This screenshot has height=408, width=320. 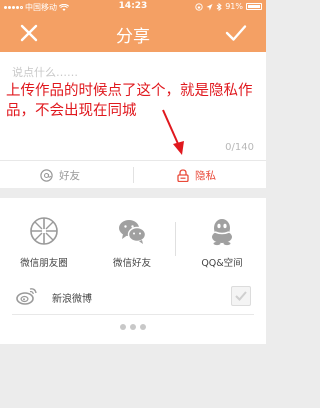 I want to click on lock-rotation-icon, so click(x=199, y=6).